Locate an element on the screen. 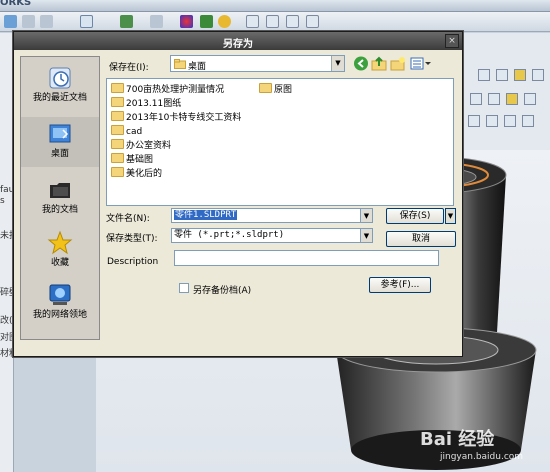 The width and height of the screenshot is (550, 472). list-item: 2013.11图纸 is located at coordinates (146, 103).